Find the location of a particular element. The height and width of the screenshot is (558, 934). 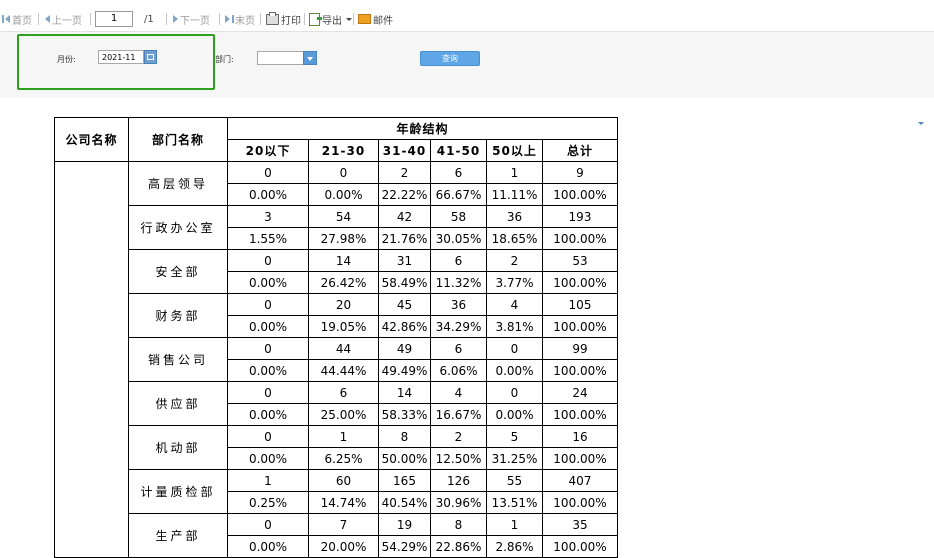

percent-cell: 30.96% is located at coordinates (458, 502).